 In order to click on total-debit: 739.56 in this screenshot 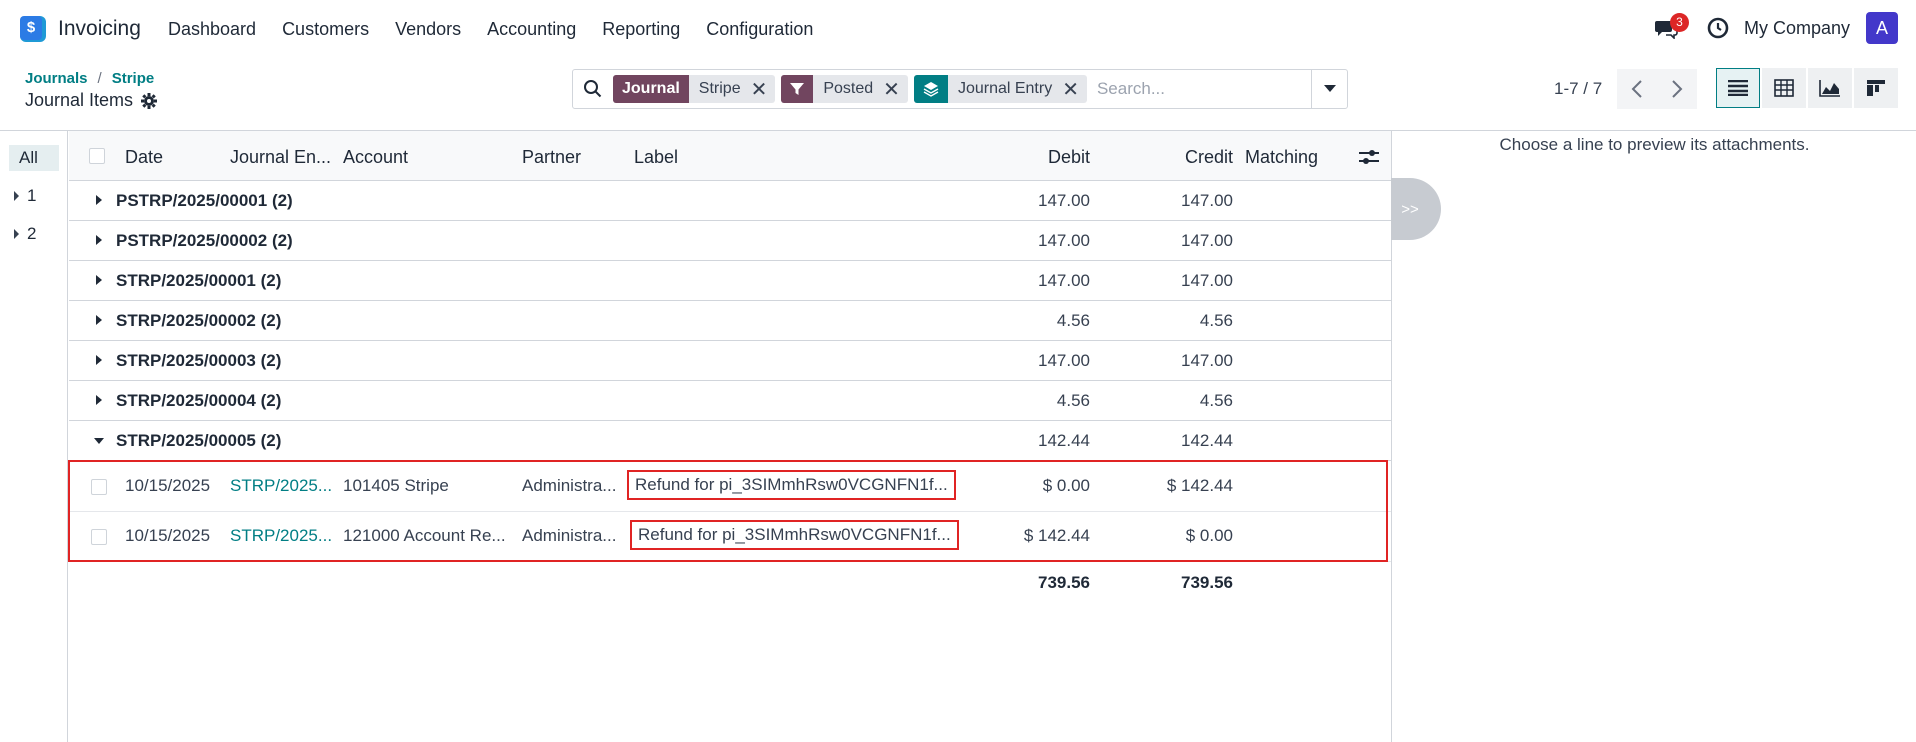, I will do `click(1064, 582)`.